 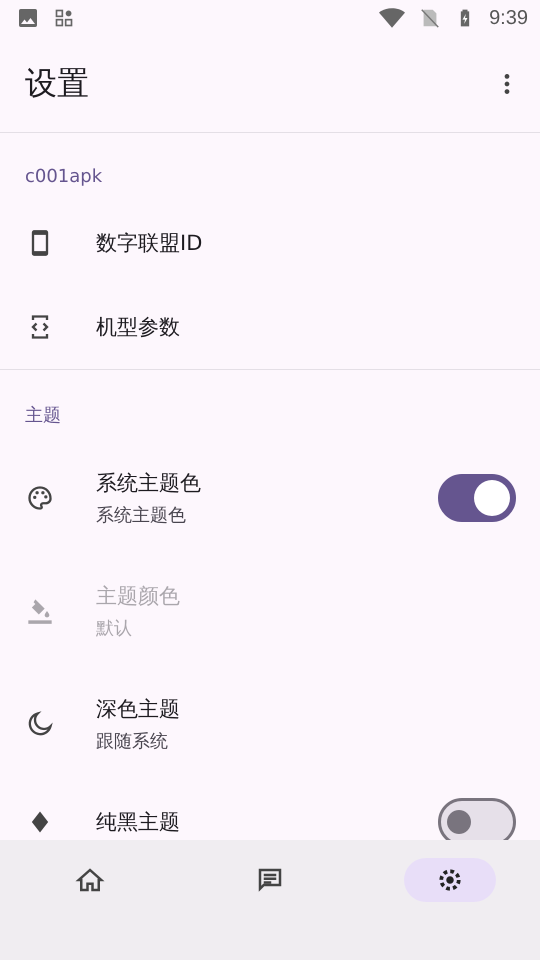 I want to click on settings-tab, so click(x=450, y=880).